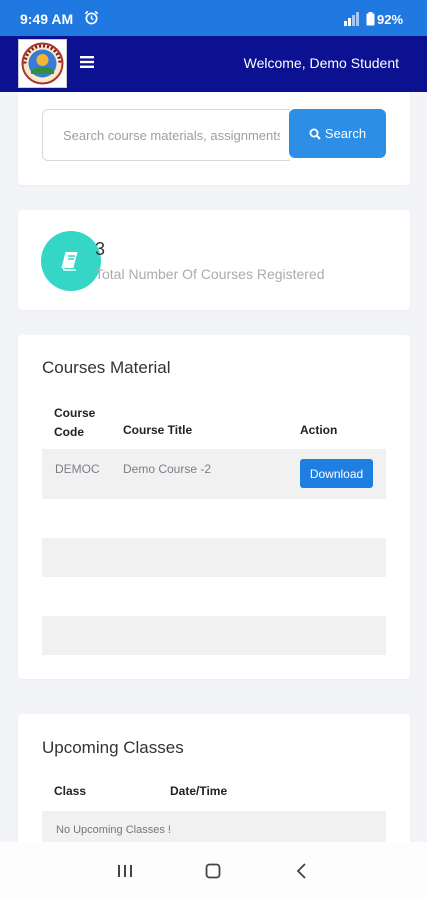 The height and width of the screenshot is (900, 427). What do you see at coordinates (213, 18) in the screenshot?
I see `status-bar: 9:49 AM 92%` at bounding box center [213, 18].